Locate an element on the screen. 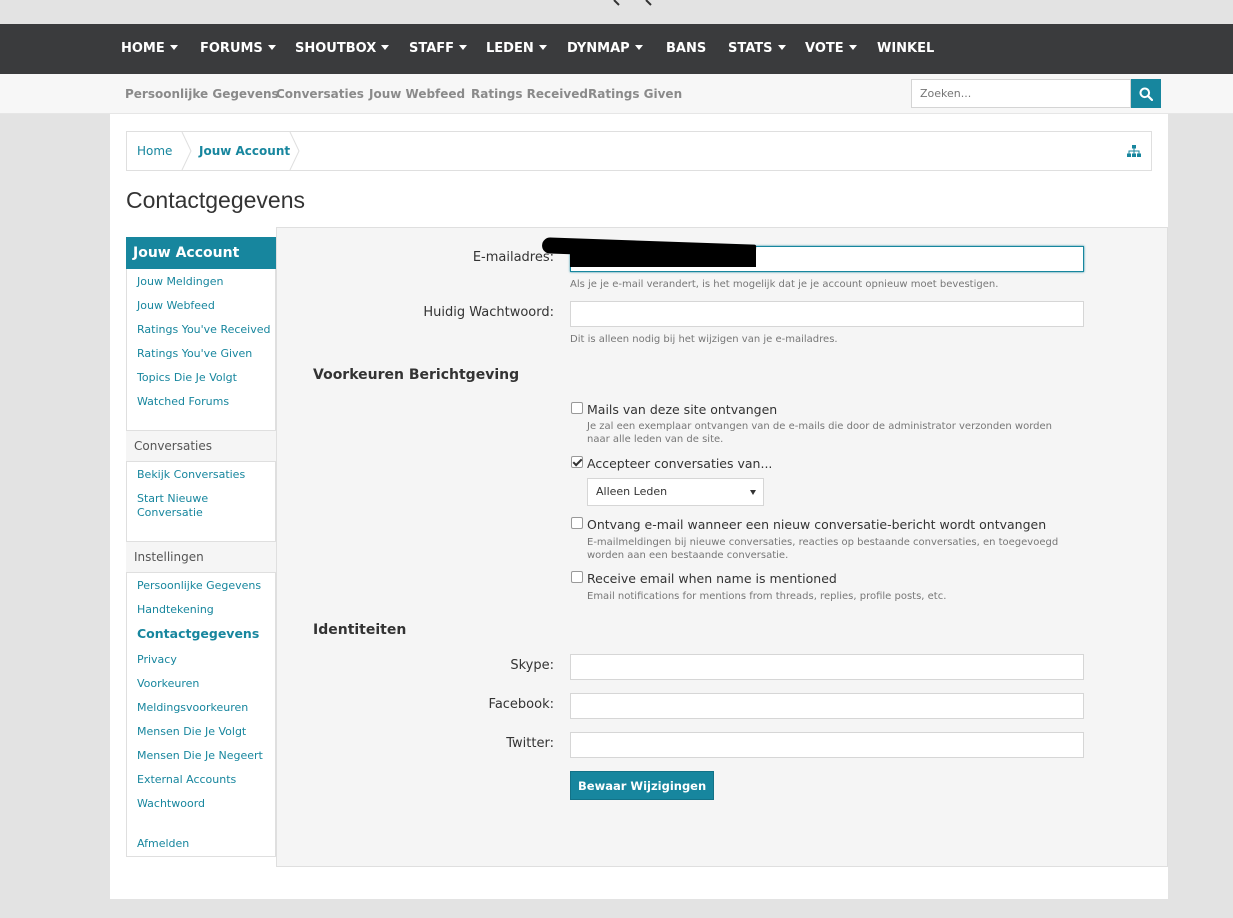 The width and height of the screenshot is (1233, 918). subnav-link-jouw-webfeed: Jouw Webfeed is located at coordinates (417, 94).